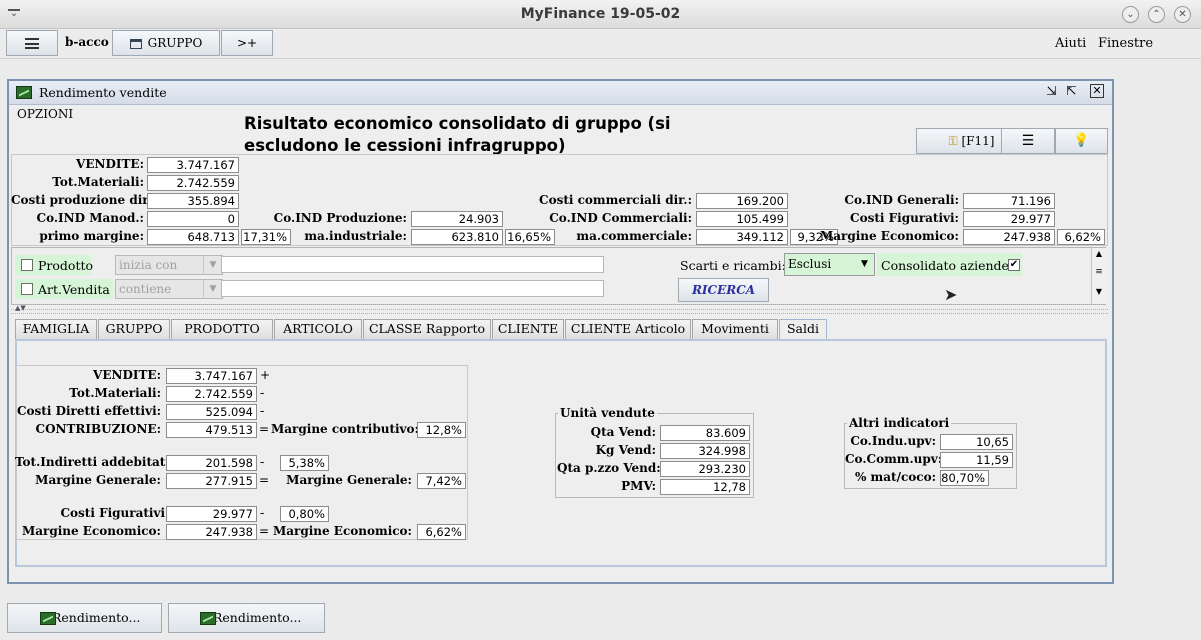 Image resolution: width=1201 pixels, height=640 pixels. What do you see at coordinates (110, 164) in the screenshot?
I see `vendite-label: VENDITE:` at bounding box center [110, 164].